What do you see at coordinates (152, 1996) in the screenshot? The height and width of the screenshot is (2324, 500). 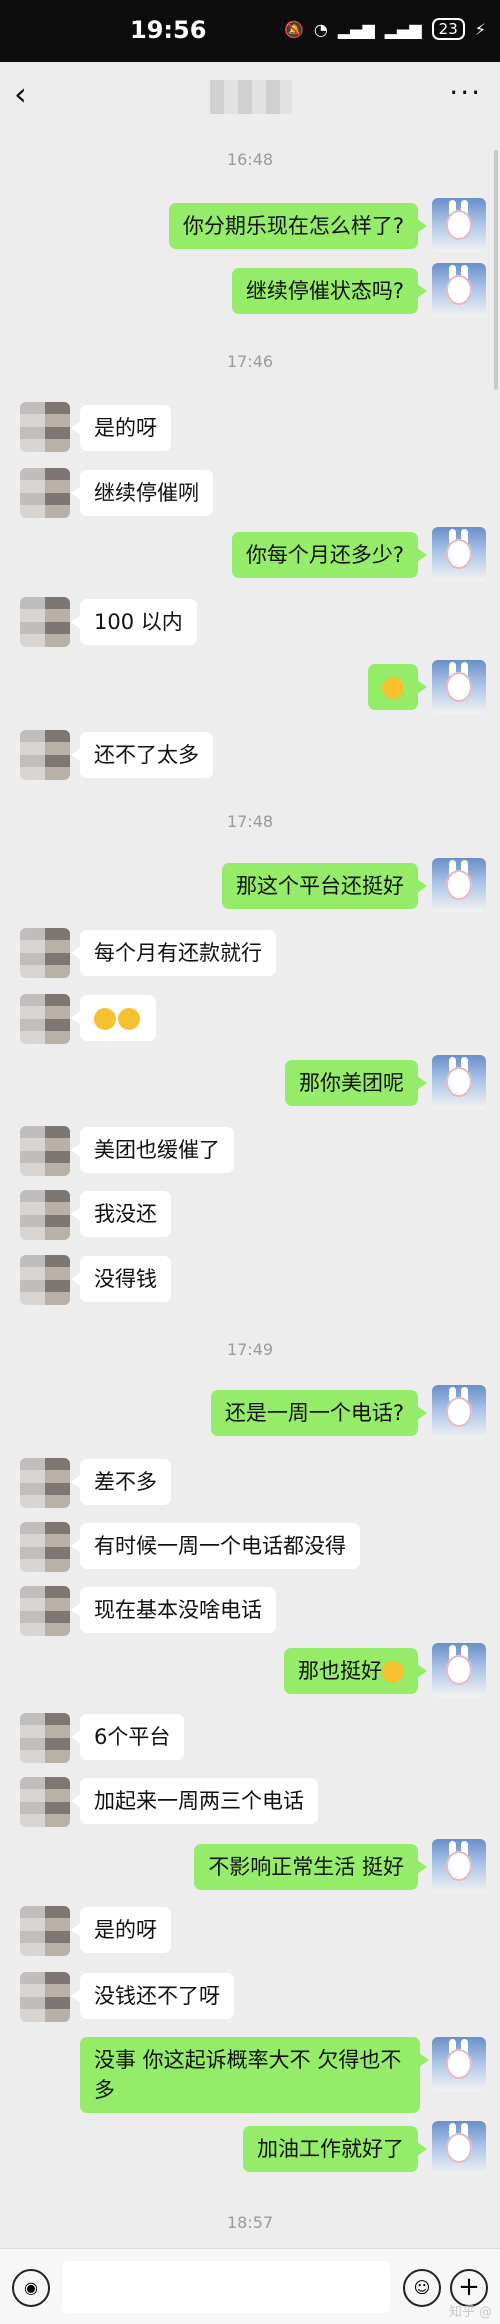 I see `message-bubble-incoming: 没钱还不了呀` at bounding box center [152, 1996].